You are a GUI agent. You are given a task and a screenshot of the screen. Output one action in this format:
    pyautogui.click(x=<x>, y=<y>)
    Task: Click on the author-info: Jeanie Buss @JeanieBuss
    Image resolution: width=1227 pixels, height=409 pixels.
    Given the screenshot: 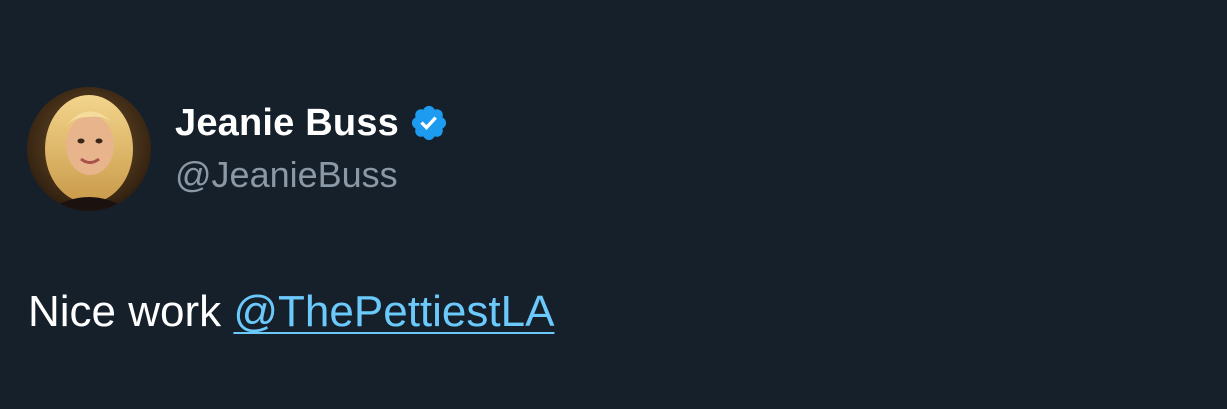 What is the action you would take?
    pyautogui.click(x=312, y=149)
    